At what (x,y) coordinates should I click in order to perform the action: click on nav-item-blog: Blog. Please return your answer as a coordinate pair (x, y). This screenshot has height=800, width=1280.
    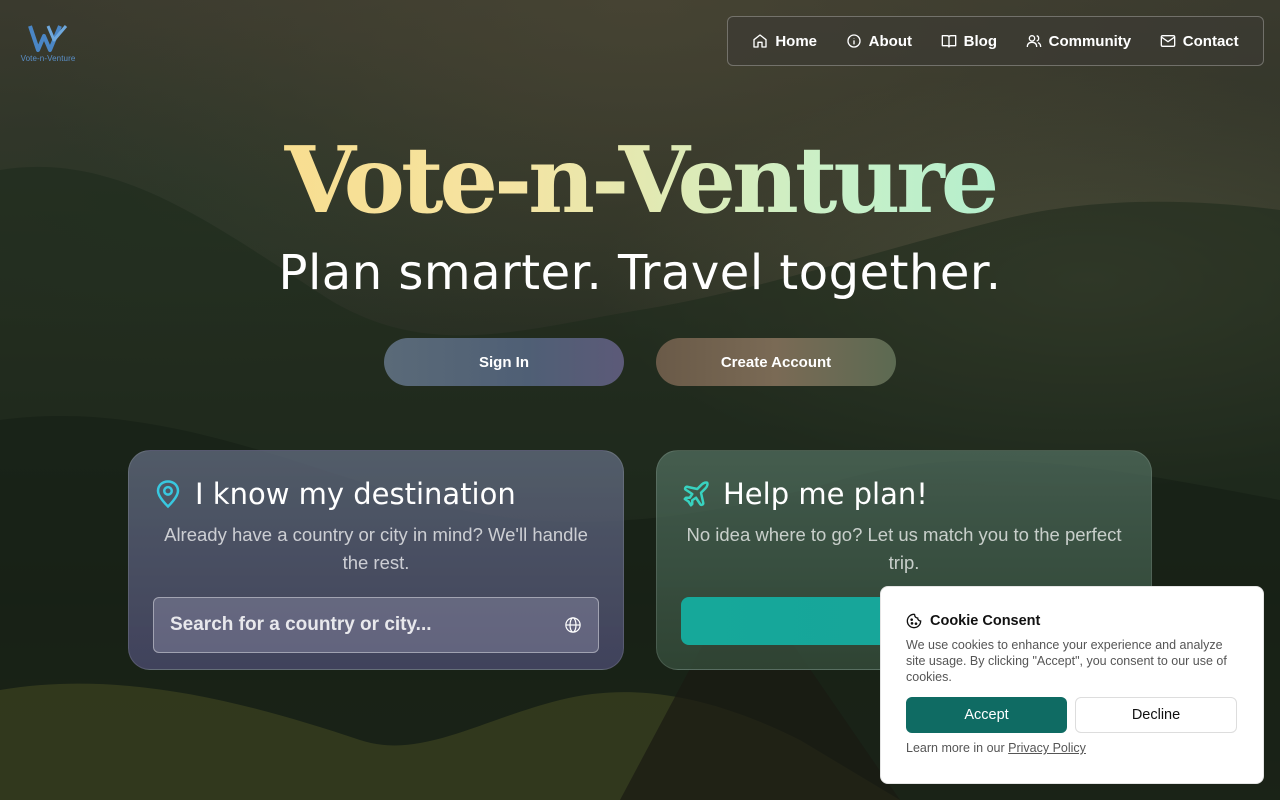
    Looking at the image, I should click on (969, 41).